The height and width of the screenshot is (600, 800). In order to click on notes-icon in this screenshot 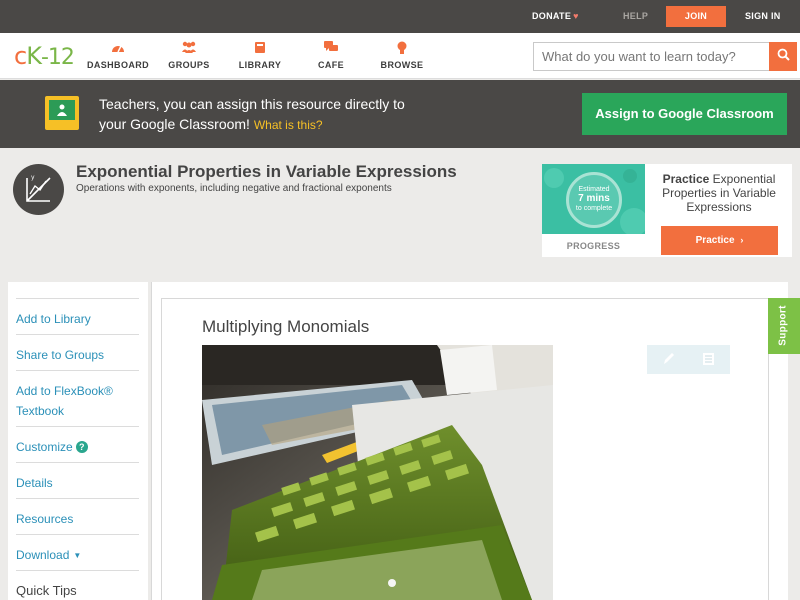, I will do `click(708, 361)`.